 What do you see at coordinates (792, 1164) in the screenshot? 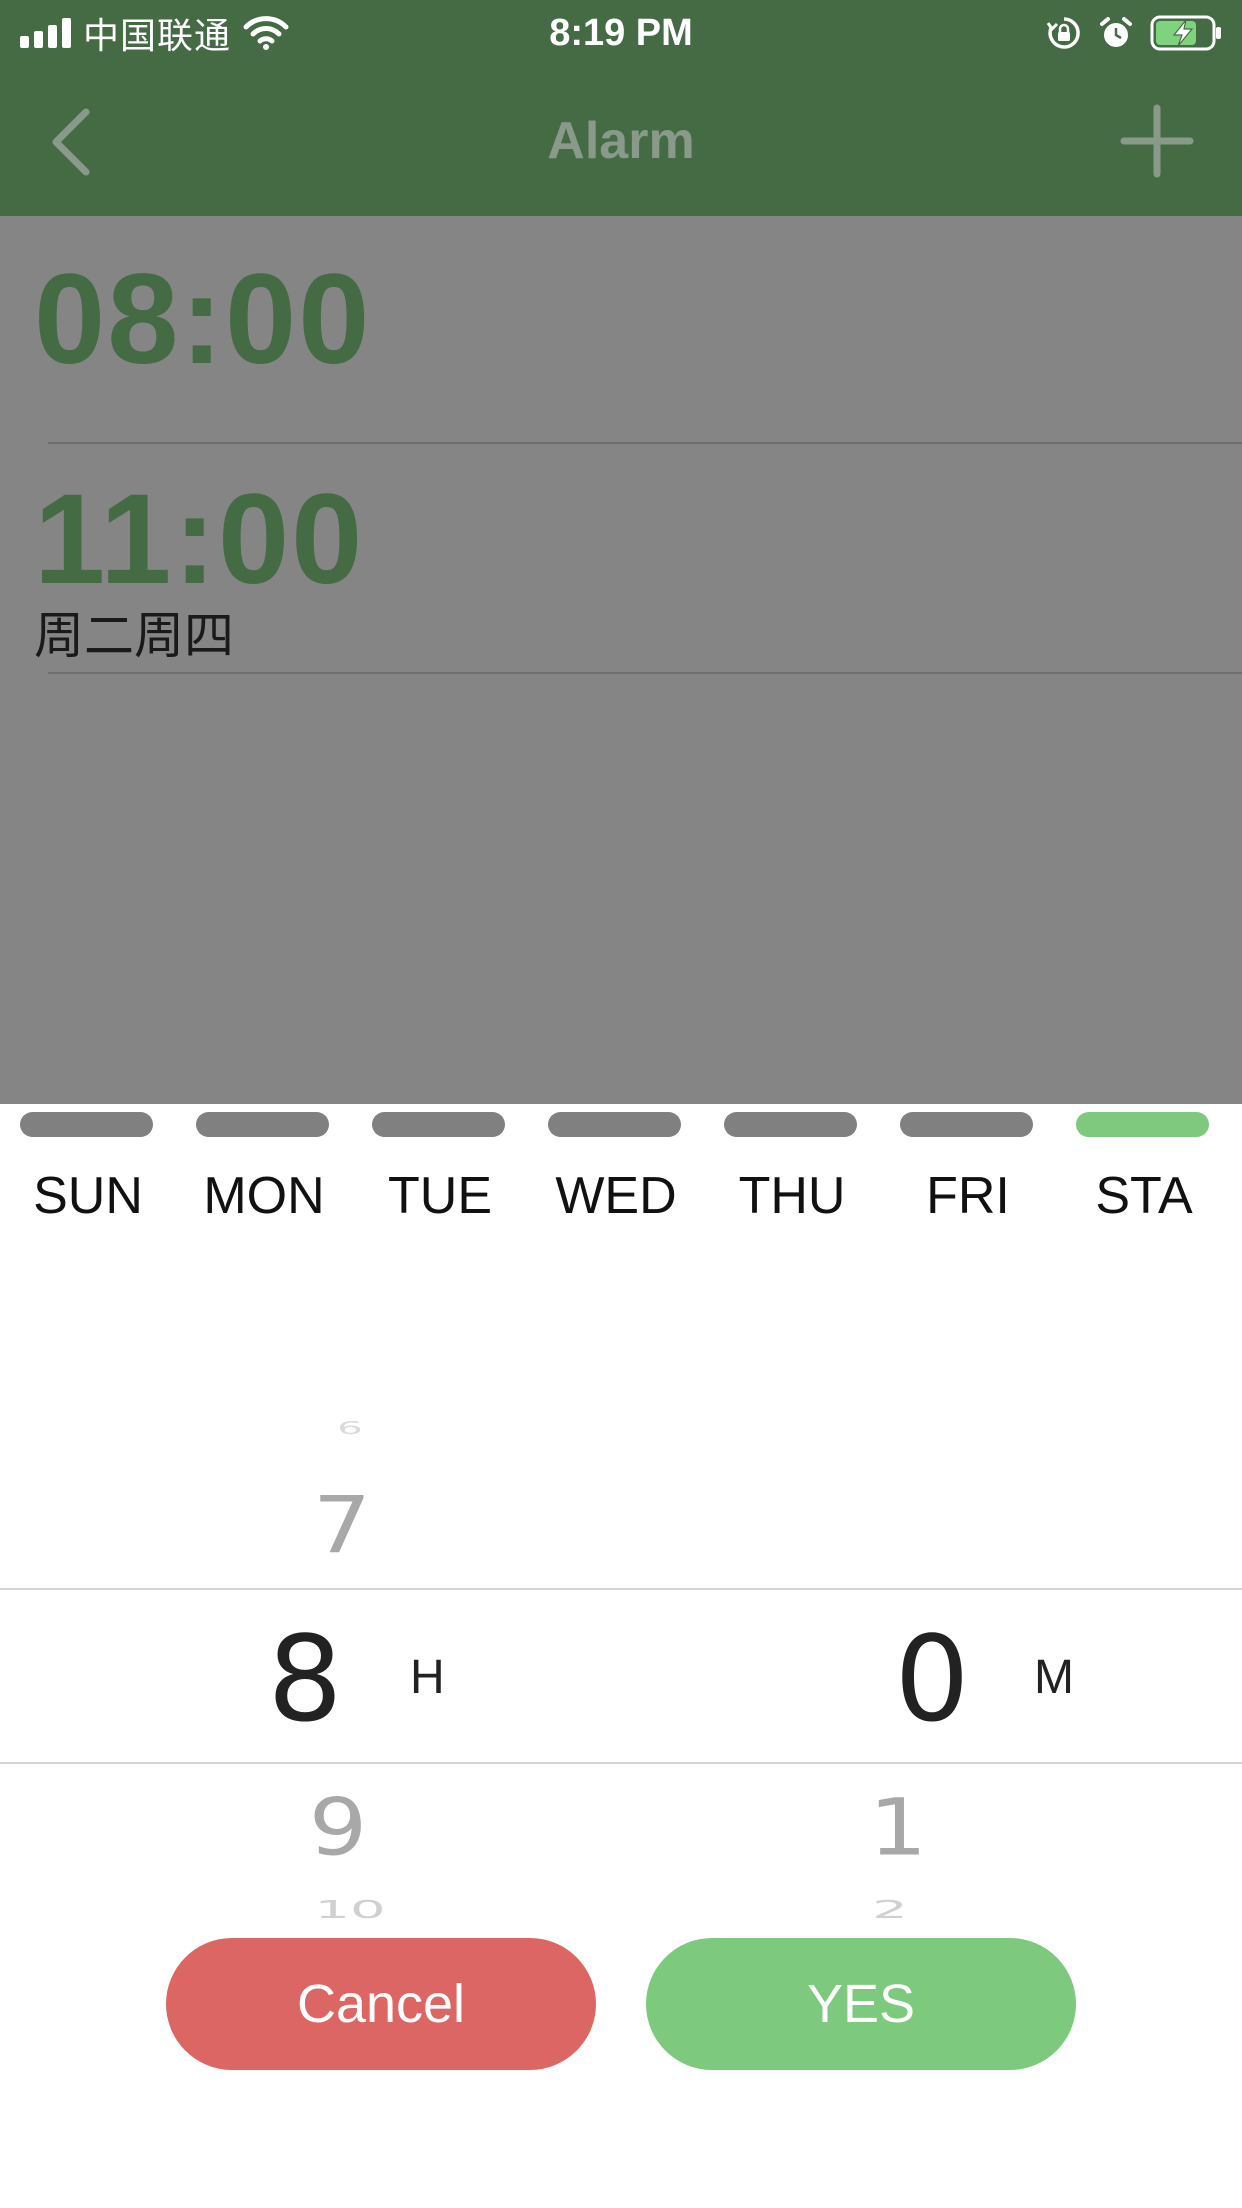
I see `day-toggle-thu: THU` at bounding box center [792, 1164].